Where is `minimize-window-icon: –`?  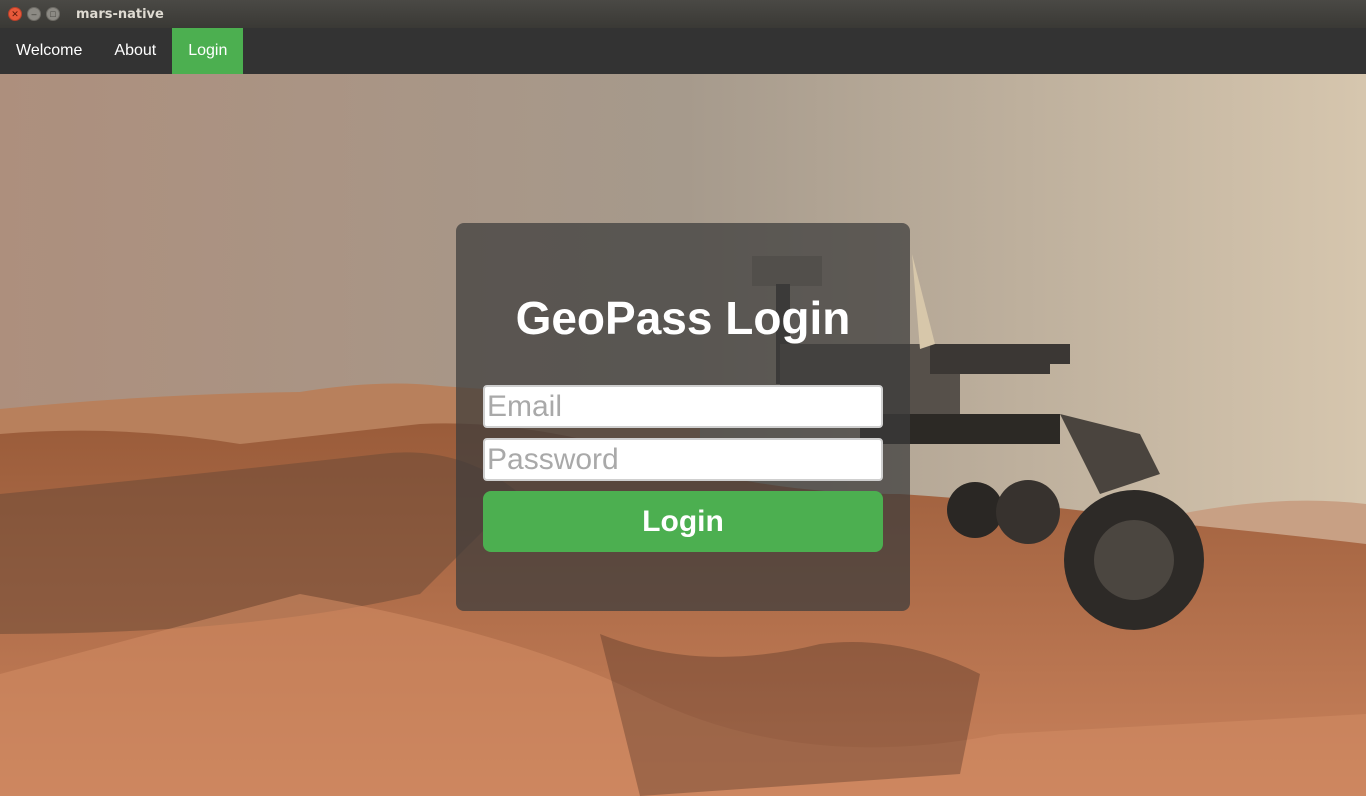
minimize-window-icon: – is located at coordinates (34, 14).